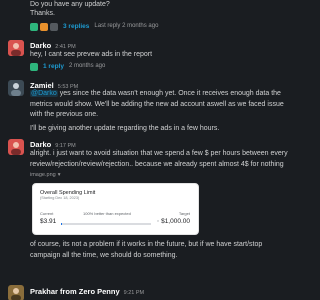 The width and height of the screenshot is (320, 300). I want to click on thread-replies: 3 replies Last reply 2 months ago, so click(94, 27).